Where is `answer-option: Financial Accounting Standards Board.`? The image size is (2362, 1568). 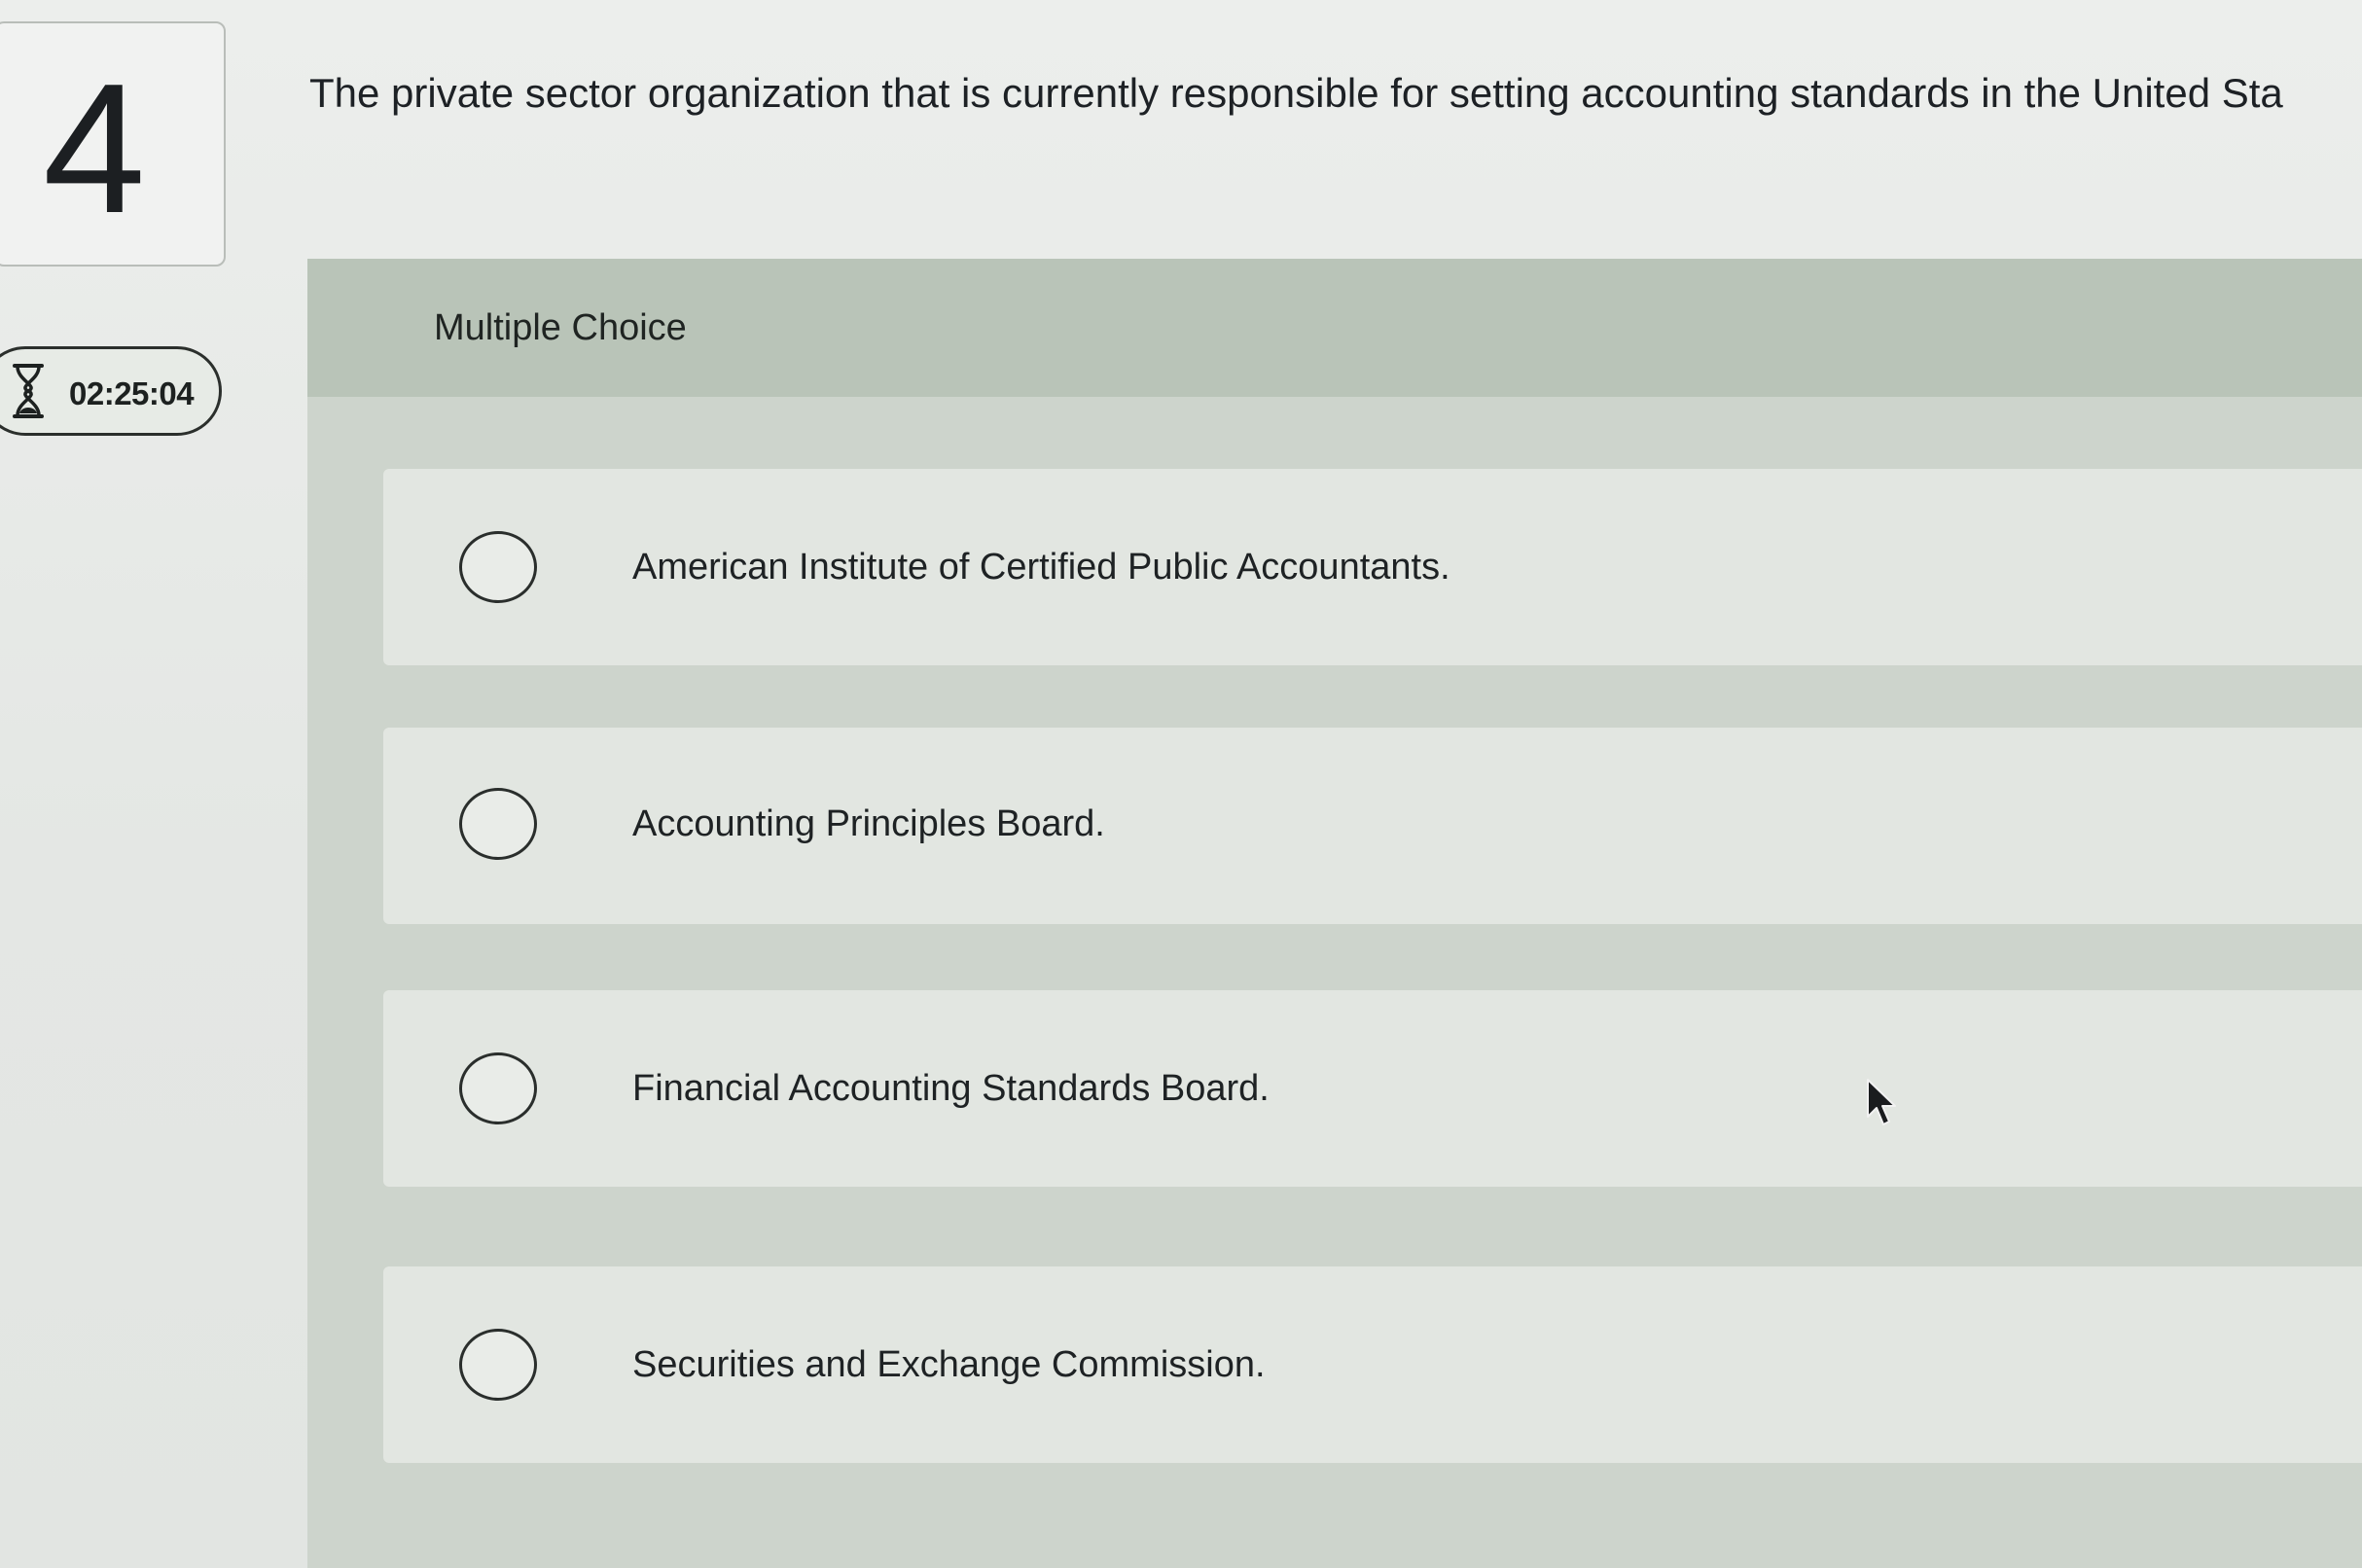
answer-option: Financial Accounting Standards Board. is located at coordinates (1373, 1088).